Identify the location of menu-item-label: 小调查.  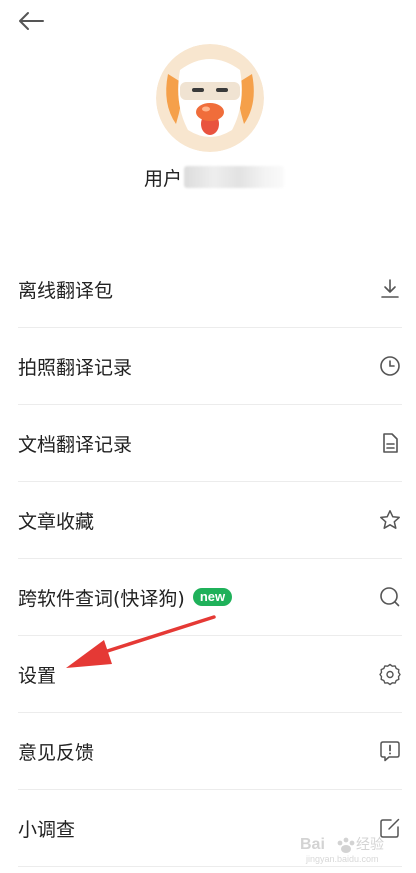
(47, 829).